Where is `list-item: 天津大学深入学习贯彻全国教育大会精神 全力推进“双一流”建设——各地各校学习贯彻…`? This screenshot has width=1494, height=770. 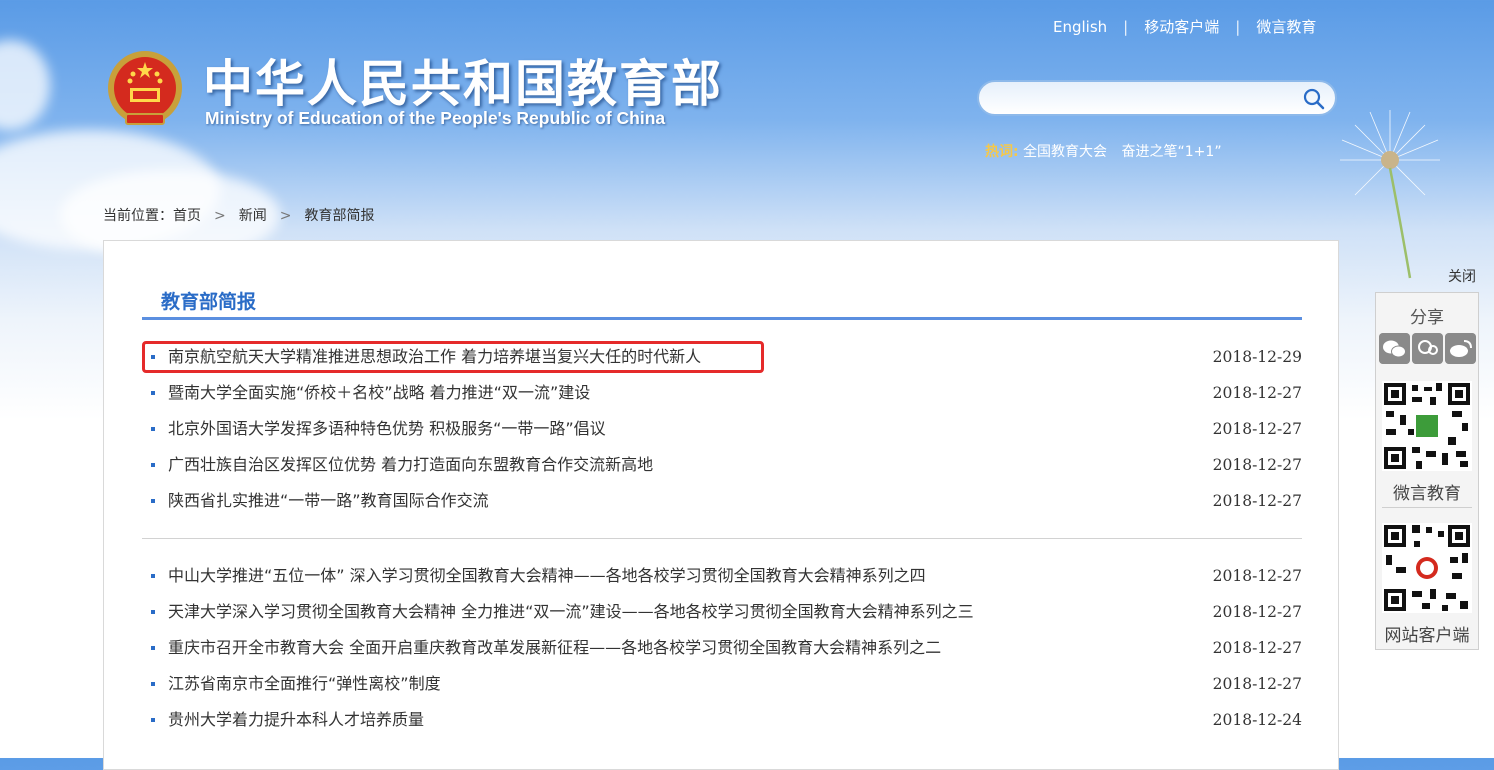 list-item: 天津大学深入学习贯彻全国教育大会精神 全力推进“双一流”建设——各地各校学习贯彻… is located at coordinates (722, 612).